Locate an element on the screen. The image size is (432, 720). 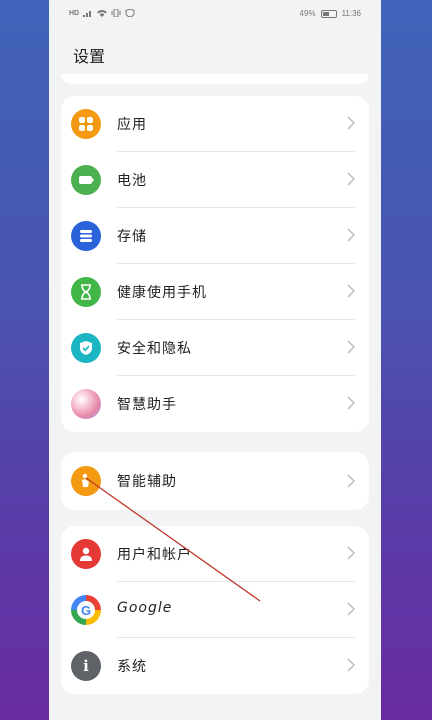
settings-item-label: 电池 is located at coordinates (132, 181).